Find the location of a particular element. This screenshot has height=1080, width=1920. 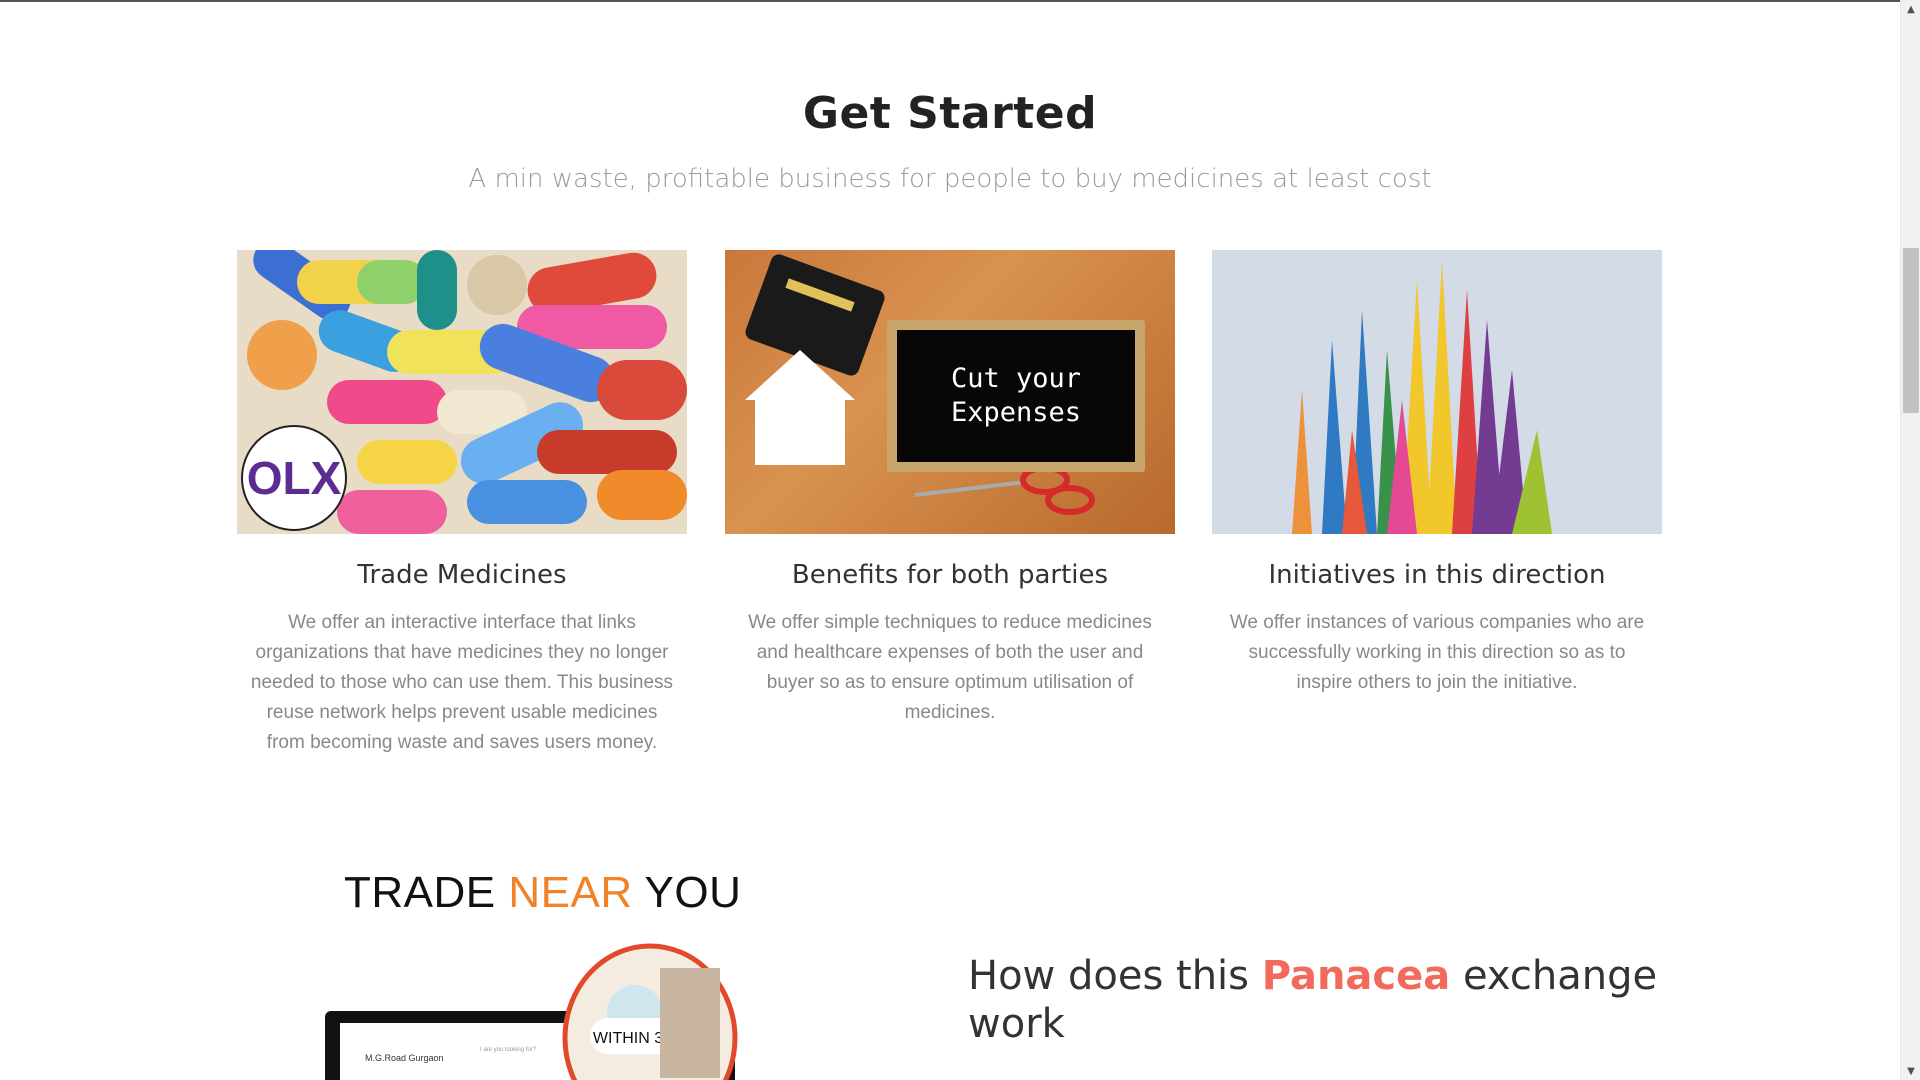

card-title: Initiatives in this direction is located at coordinates (1437, 575).